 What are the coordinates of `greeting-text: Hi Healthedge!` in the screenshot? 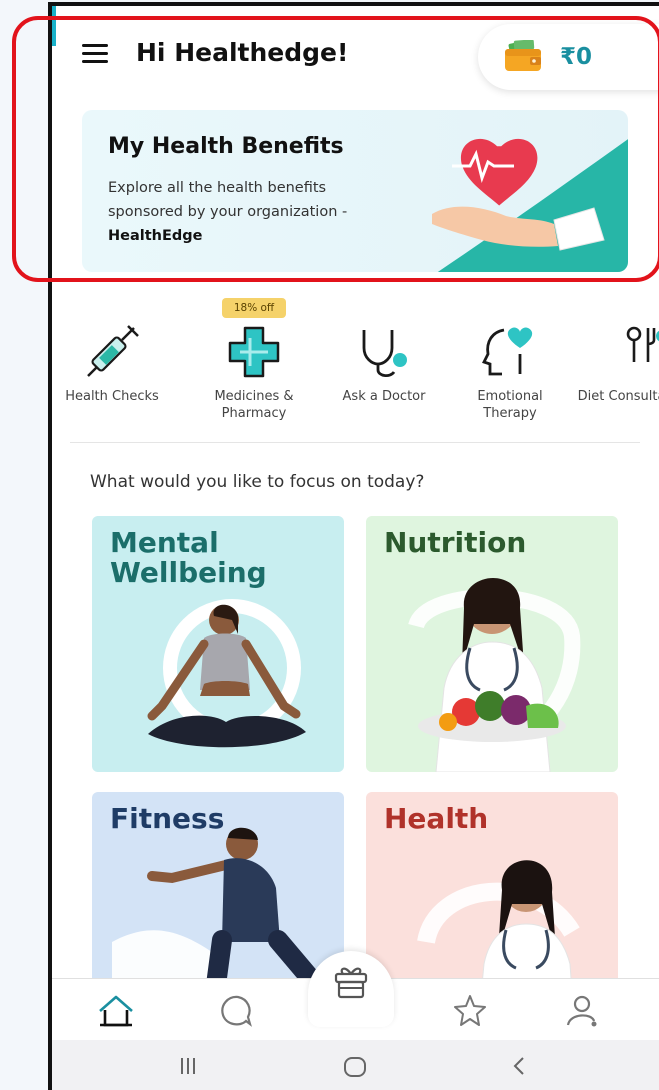 It's located at (242, 52).